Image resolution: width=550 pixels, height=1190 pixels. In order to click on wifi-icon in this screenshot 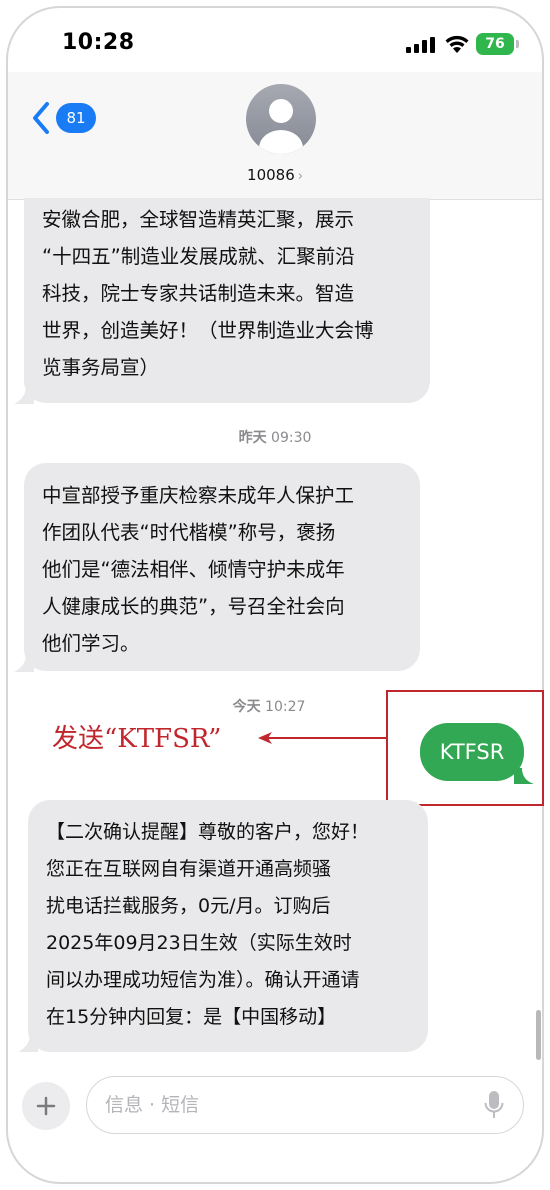, I will do `click(457, 44)`.